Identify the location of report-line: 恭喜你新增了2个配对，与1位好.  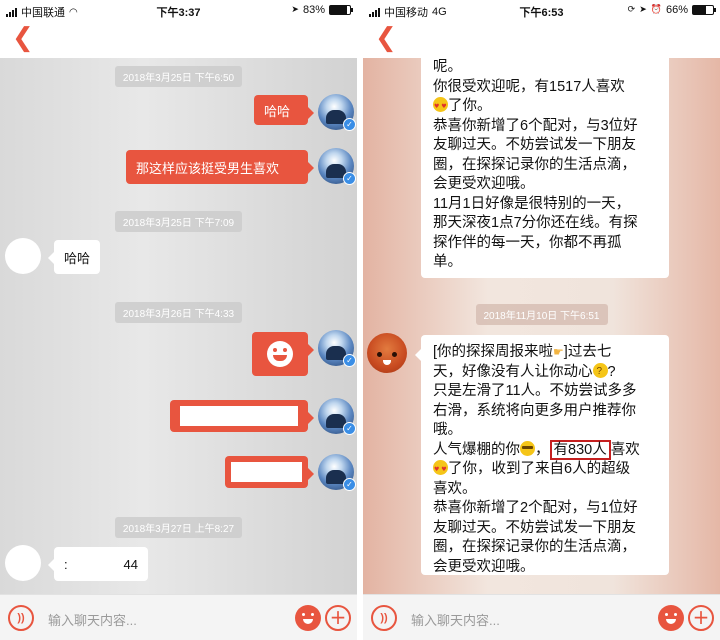
(535, 508).